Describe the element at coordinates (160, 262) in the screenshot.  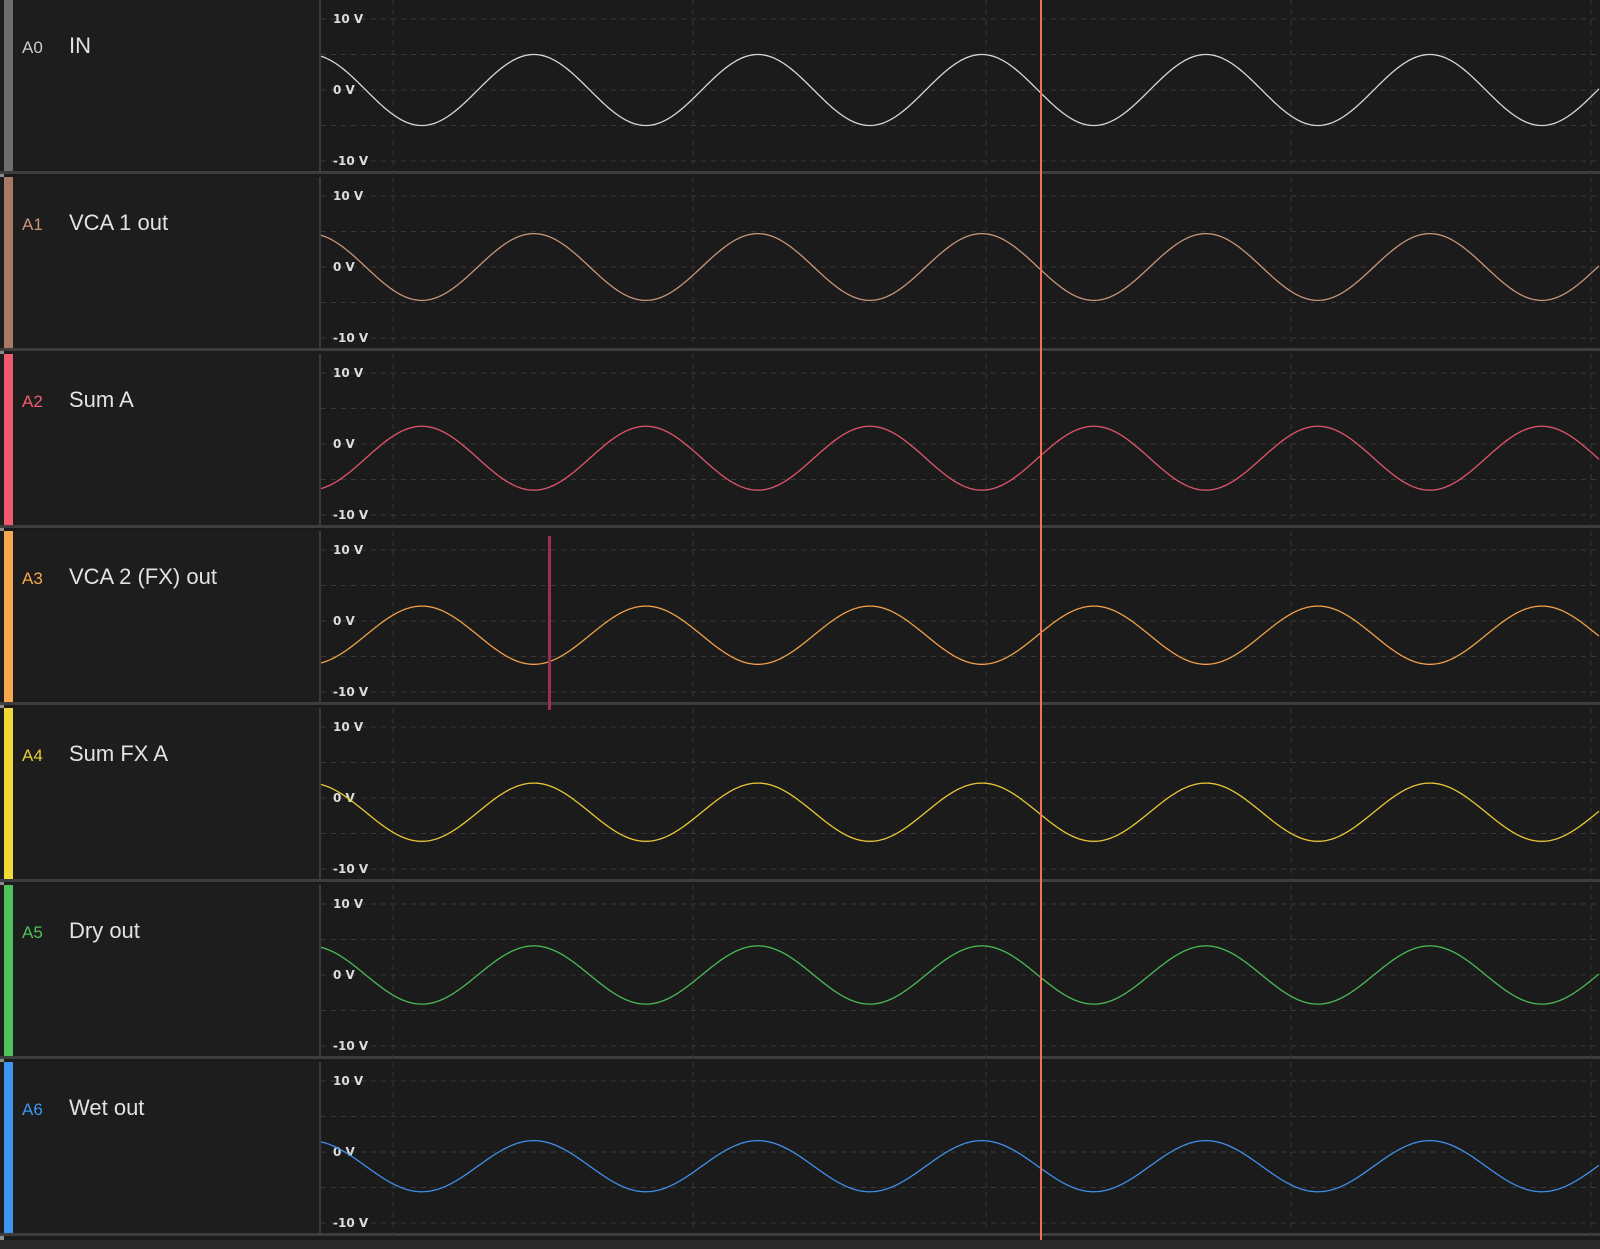
I see `channel-header: A1 VCA 1 out` at that location.